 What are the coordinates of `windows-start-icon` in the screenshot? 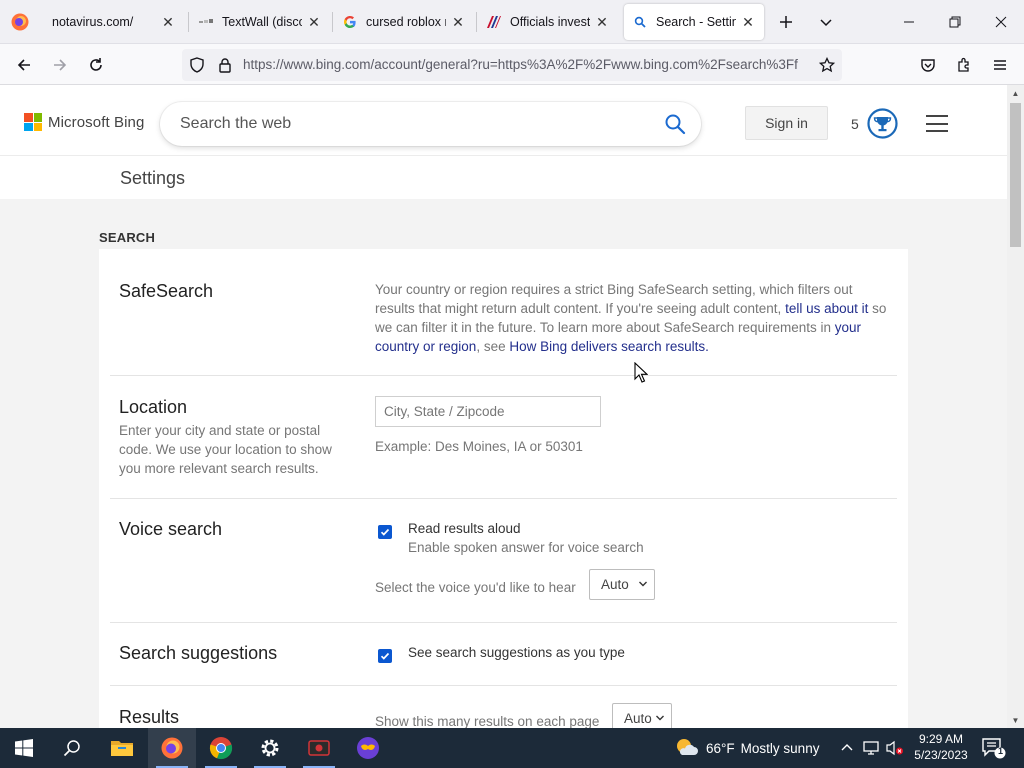 It's located at (24, 748).